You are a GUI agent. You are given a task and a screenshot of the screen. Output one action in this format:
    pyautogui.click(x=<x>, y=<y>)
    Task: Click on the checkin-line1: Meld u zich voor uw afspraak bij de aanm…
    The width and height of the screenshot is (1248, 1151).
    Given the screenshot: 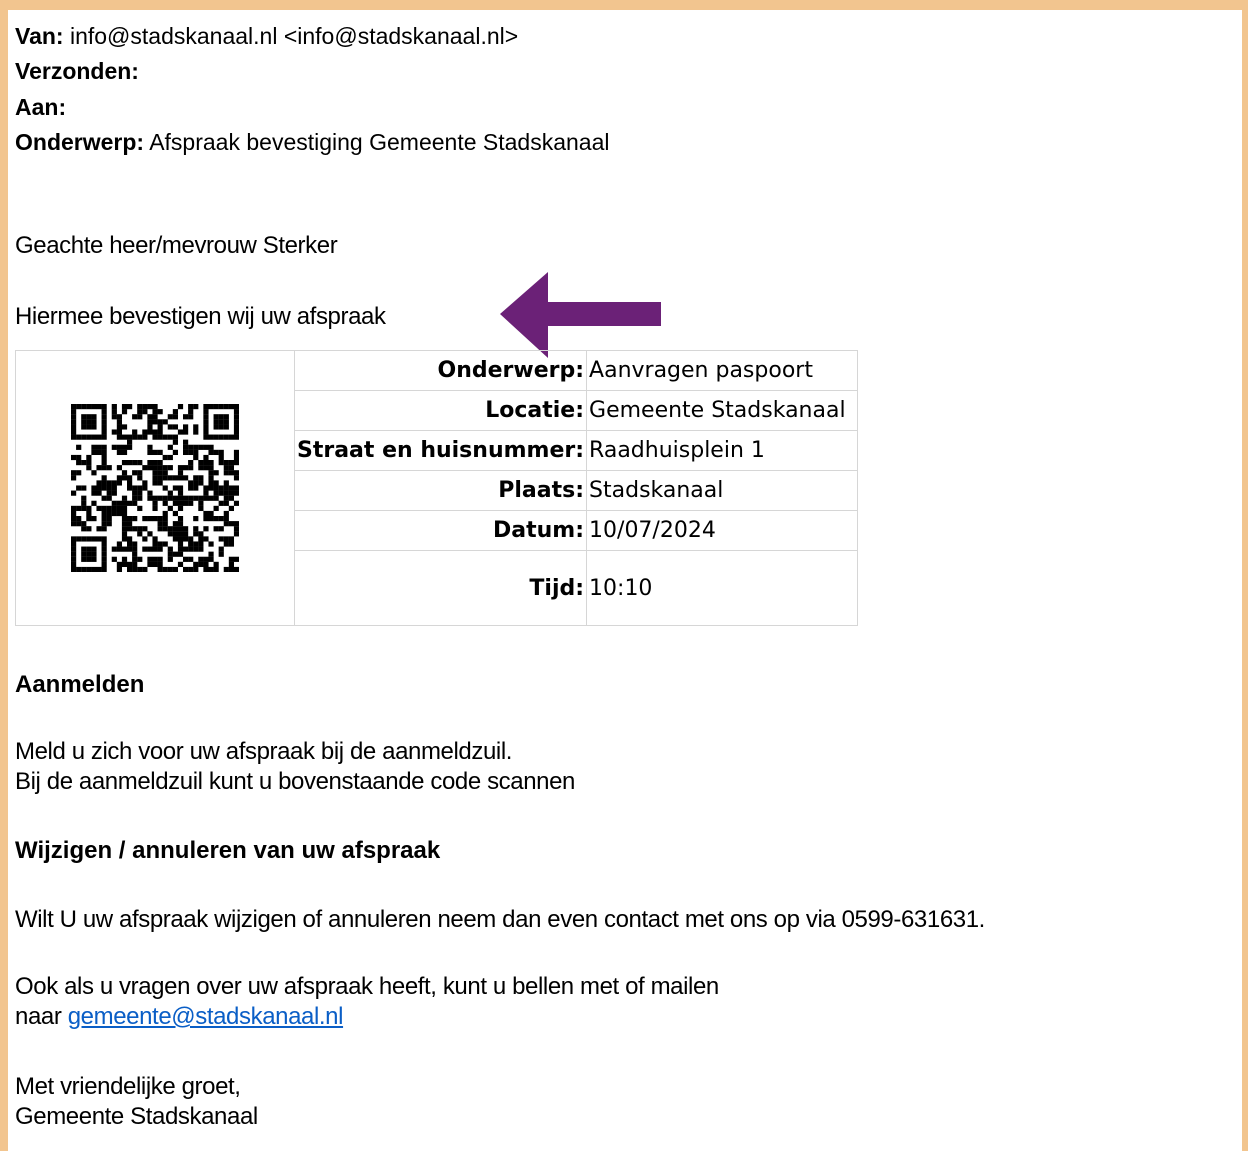 What is the action you would take?
    pyautogui.click(x=264, y=751)
    